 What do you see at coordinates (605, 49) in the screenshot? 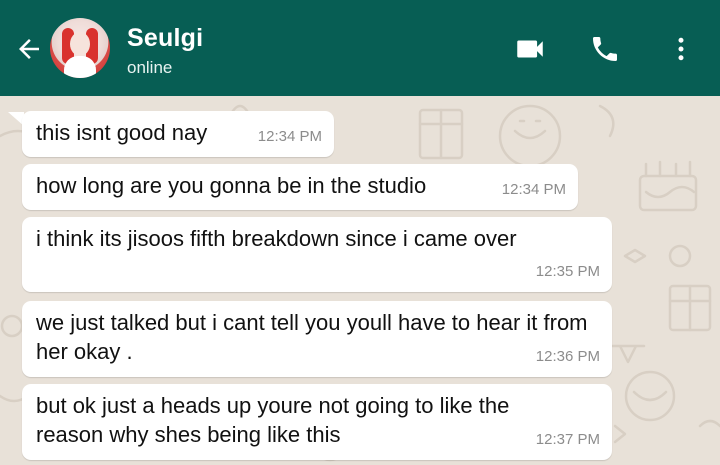
I see `phone-icon` at bounding box center [605, 49].